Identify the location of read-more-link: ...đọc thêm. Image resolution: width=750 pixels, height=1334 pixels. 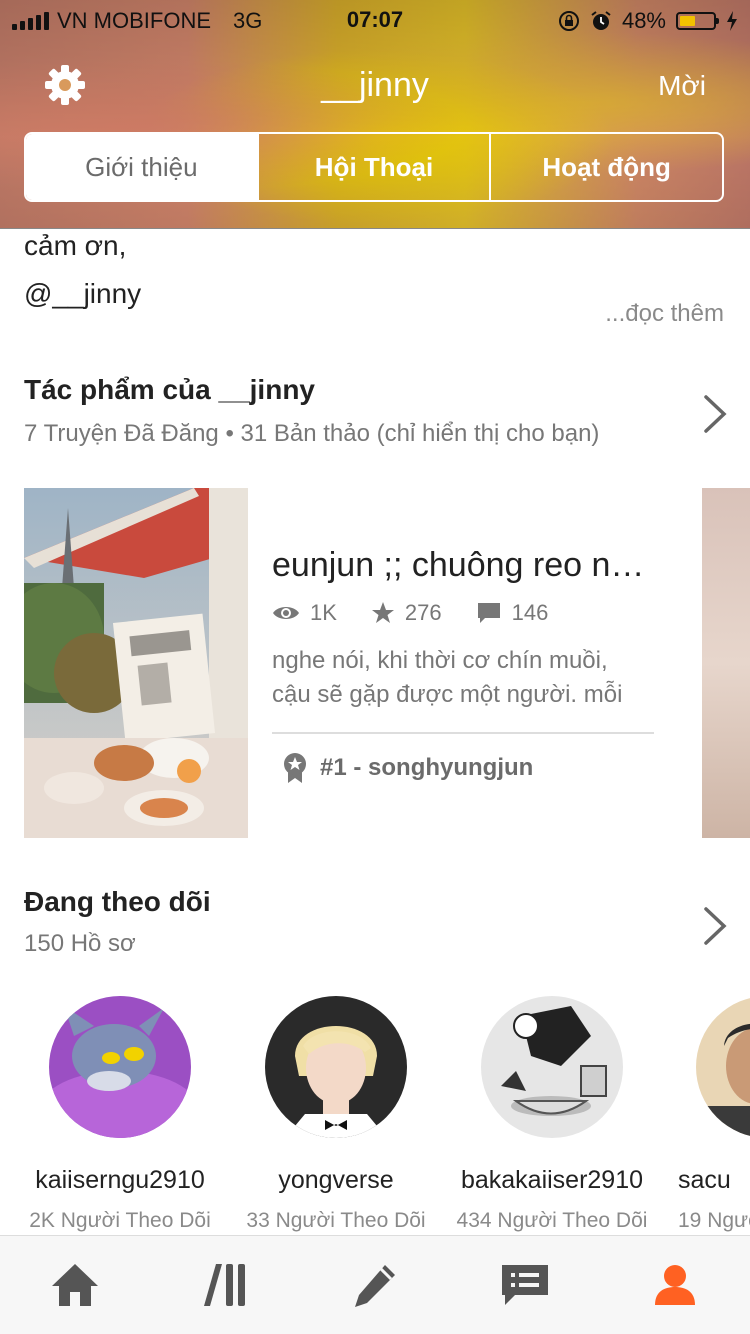
(664, 314).